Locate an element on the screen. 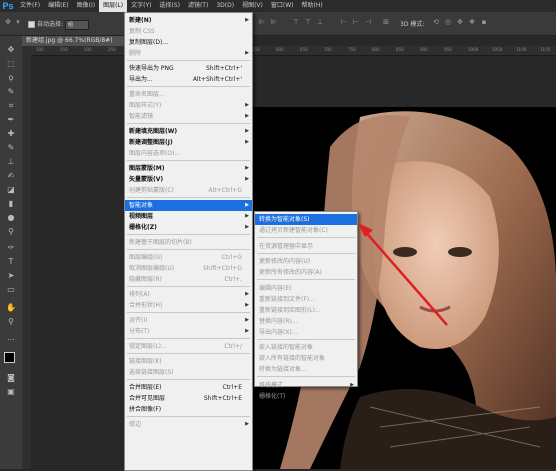 Image resolution: width=556 pixels, height=471 pixels. annotation-arrow-line is located at coordinates (405, 277).